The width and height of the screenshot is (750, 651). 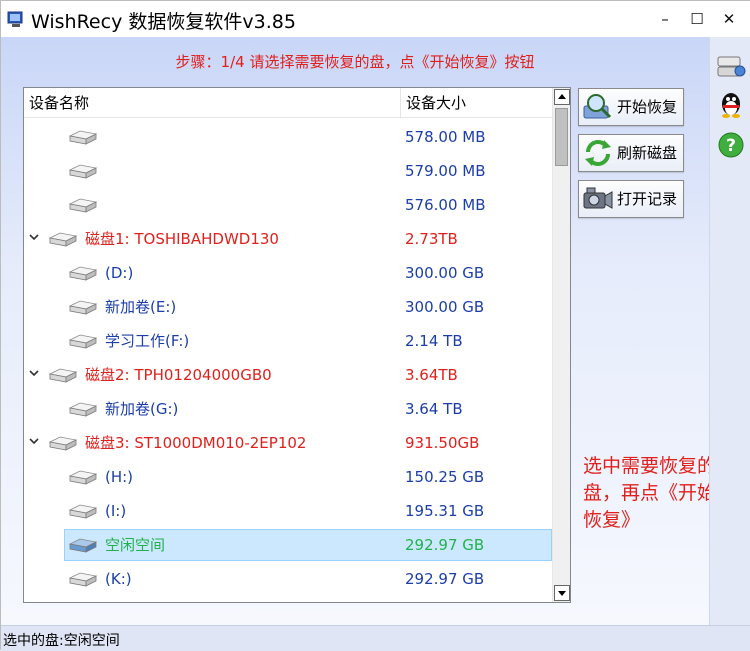 I want to click on status-bar: 选中的盘:空闲空间, so click(x=375, y=638).